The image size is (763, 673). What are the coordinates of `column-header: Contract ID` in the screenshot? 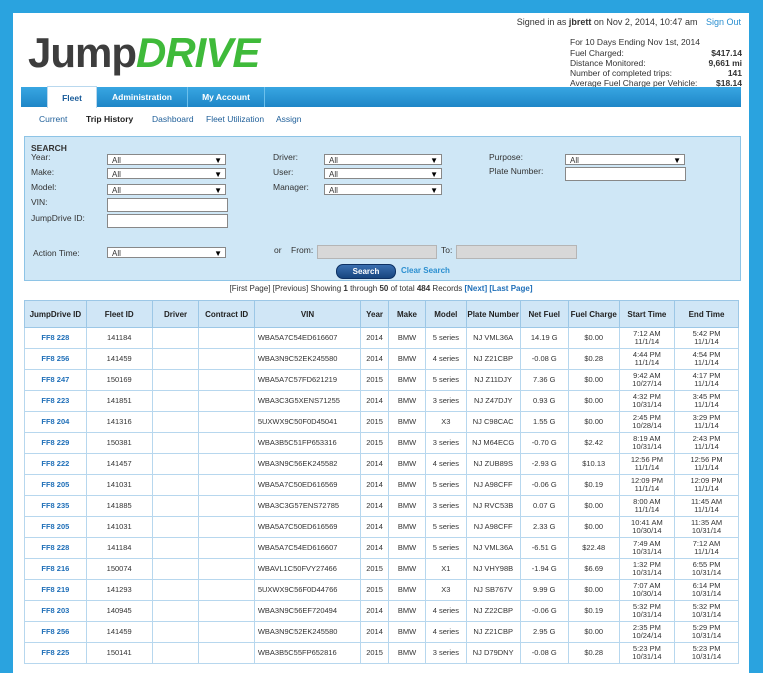 It's located at (226, 314).